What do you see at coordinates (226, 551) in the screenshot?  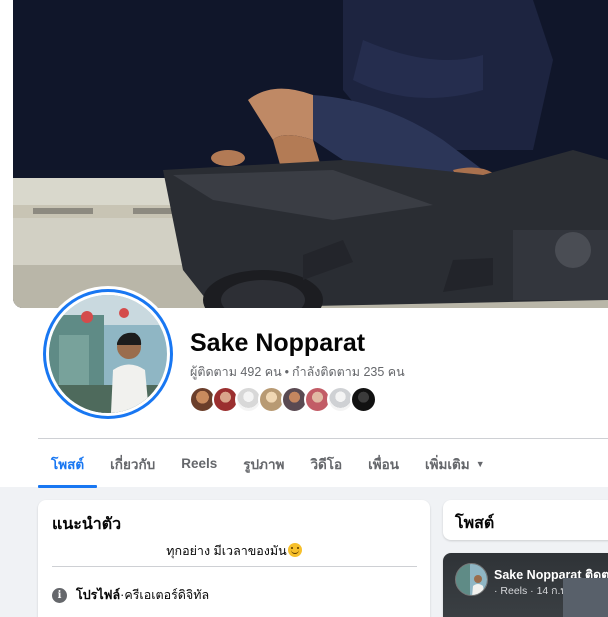 I see `bio-text: ทุกอย่าง มีเวลาของมัน` at bounding box center [226, 551].